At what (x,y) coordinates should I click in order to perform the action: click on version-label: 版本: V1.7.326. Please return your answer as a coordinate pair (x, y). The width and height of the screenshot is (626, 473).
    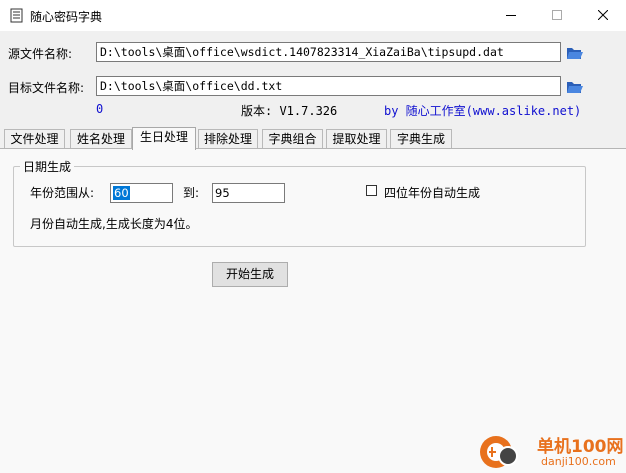
    Looking at the image, I should click on (289, 111).